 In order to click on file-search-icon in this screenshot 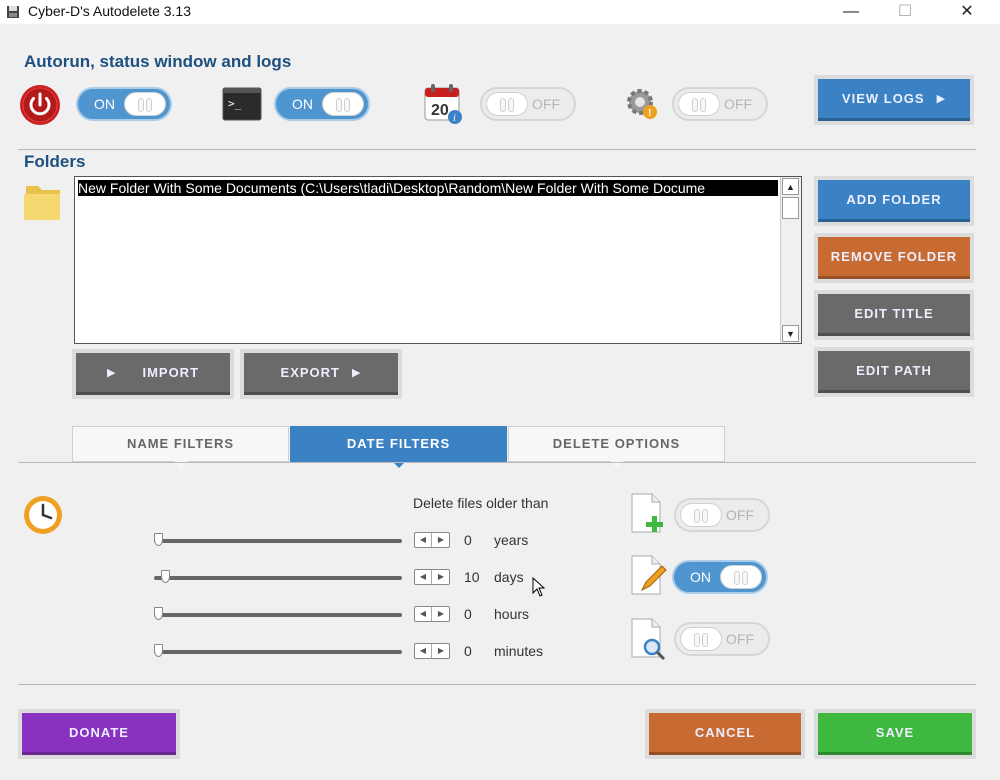, I will do `click(648, 639)`.